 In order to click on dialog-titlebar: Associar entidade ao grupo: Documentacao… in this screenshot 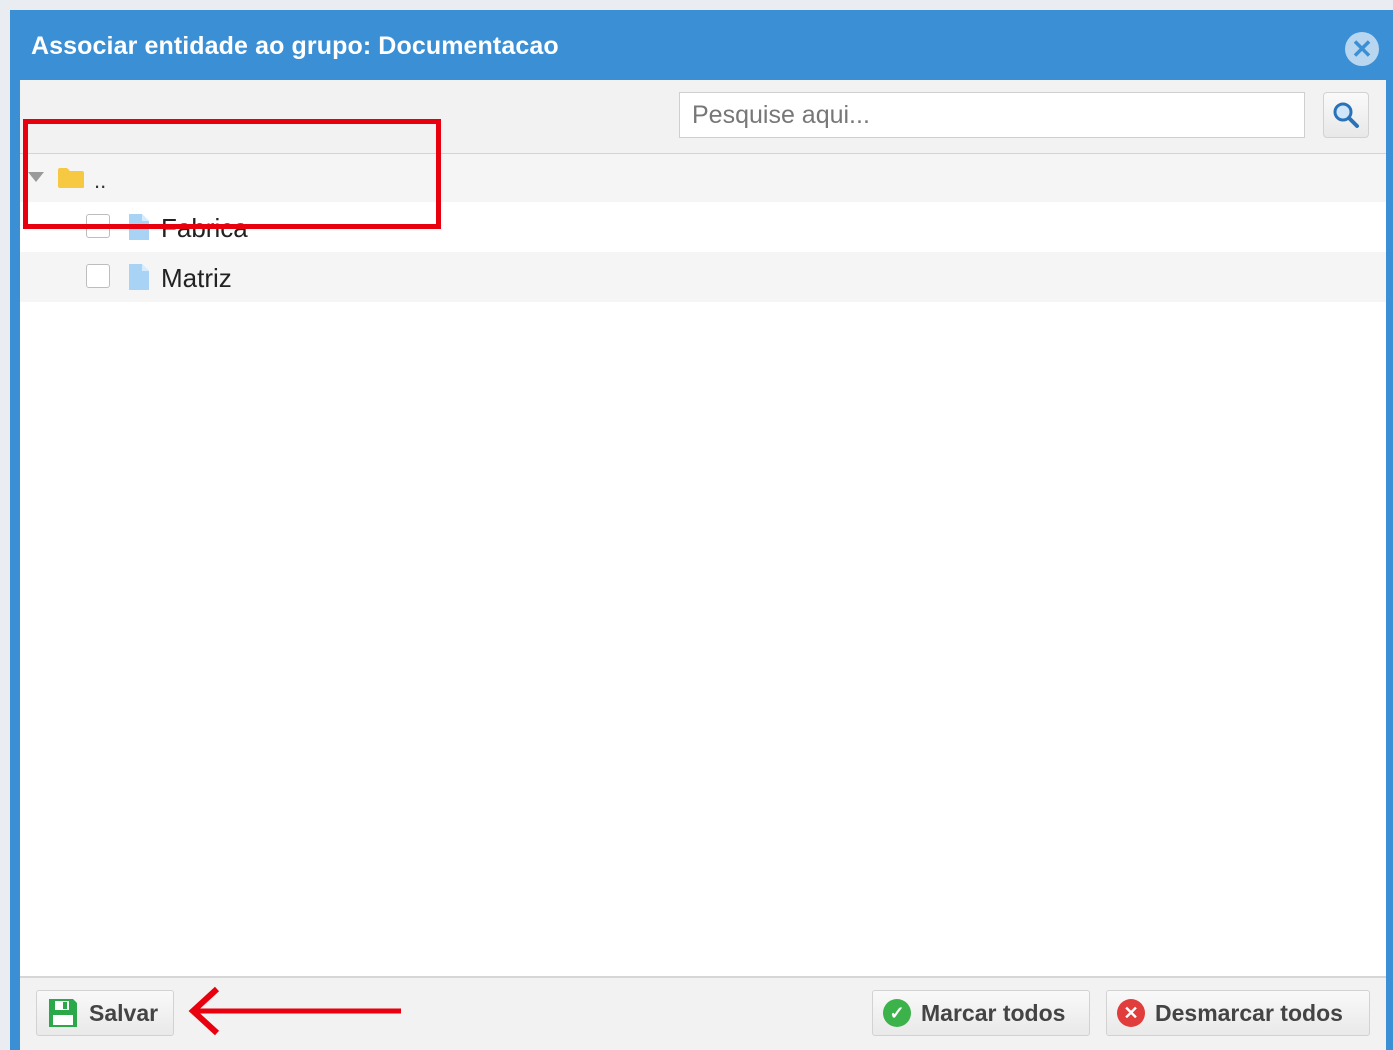, I will do `click(701, 45)`.